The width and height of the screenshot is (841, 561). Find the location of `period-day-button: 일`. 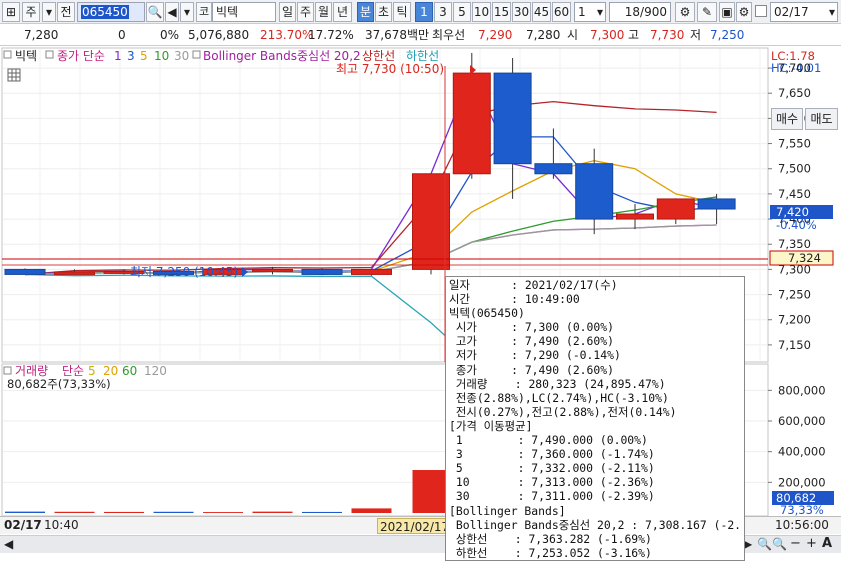

period-day-button: 일 is located at coordinates (287, 12).